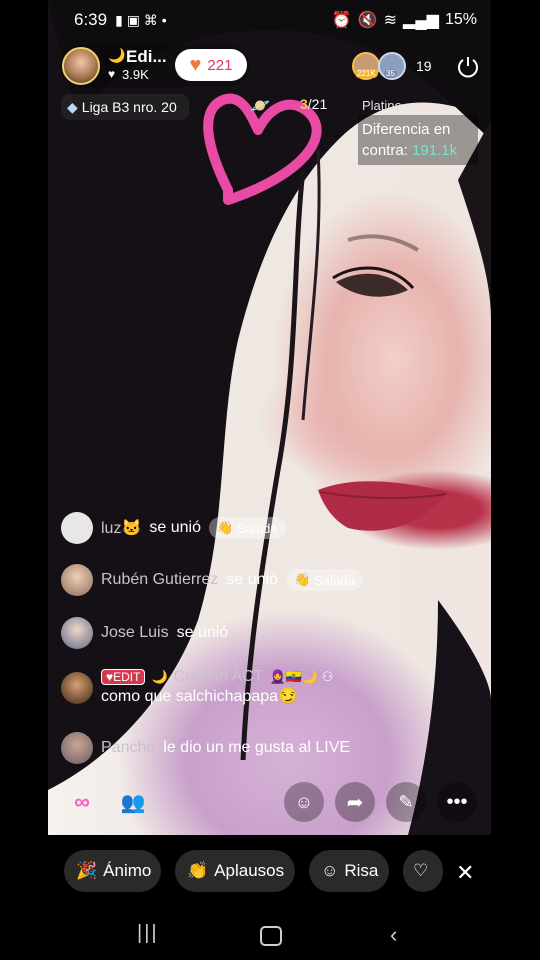 Image resolution: width=540 pixels, height=960 pixels. I want to click on people-icon: 👥, so click(133, 802).